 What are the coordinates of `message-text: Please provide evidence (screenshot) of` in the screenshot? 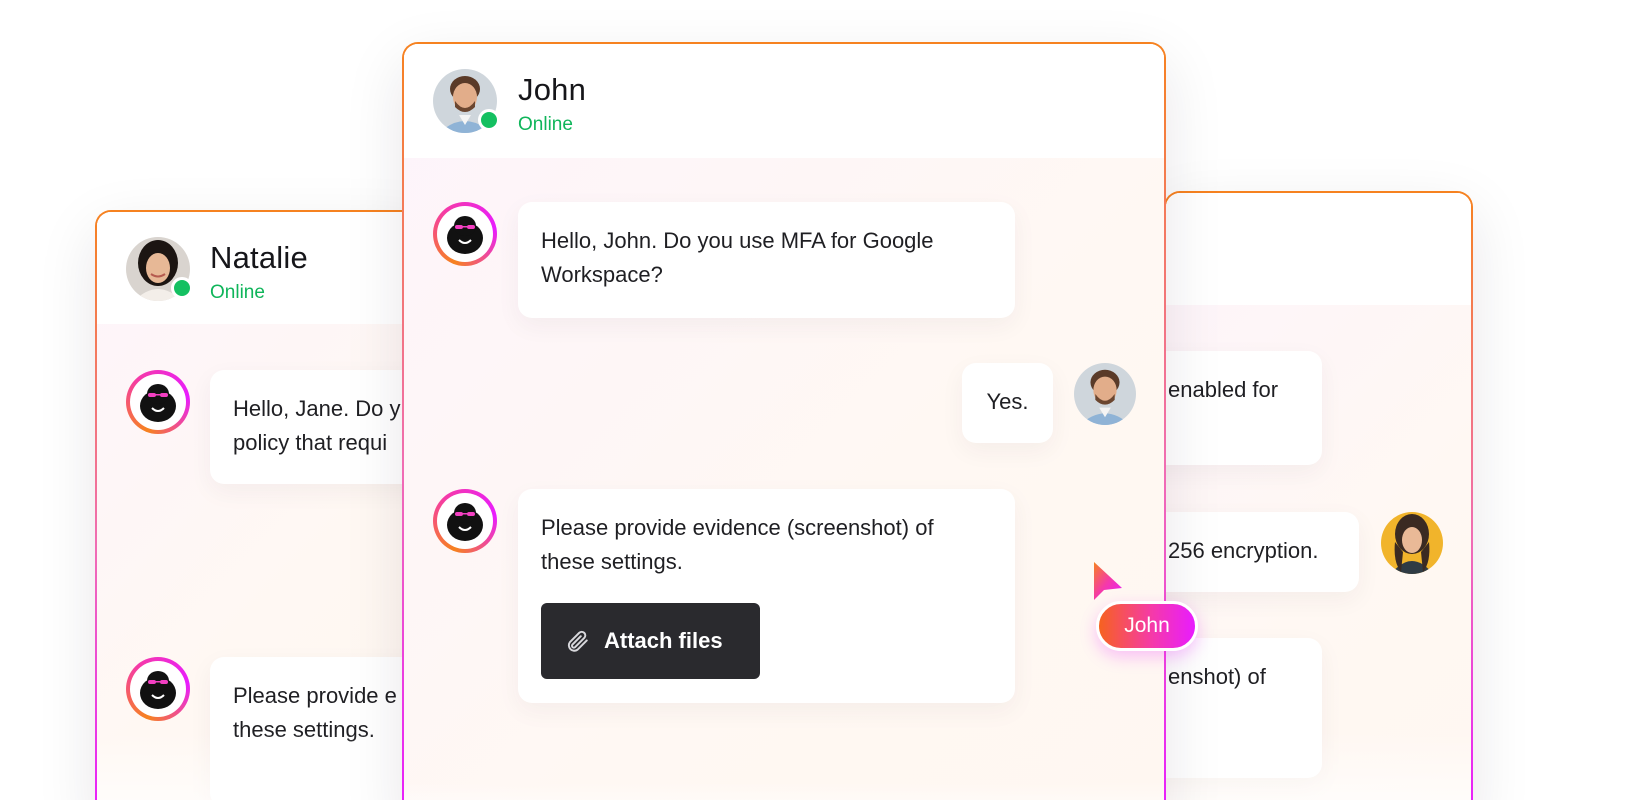 It's located at (737, 527).